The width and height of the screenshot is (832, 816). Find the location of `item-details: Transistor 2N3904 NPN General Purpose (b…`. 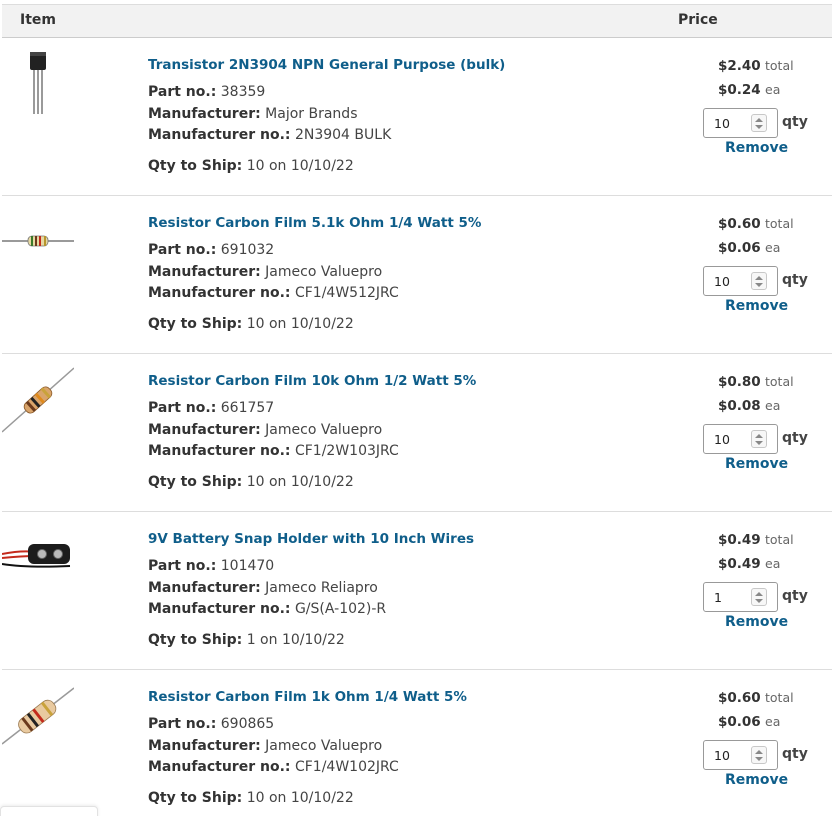

item-details: Transistor 2N3904 NPN General Purpose (b… is located at coordinates (408, 117).